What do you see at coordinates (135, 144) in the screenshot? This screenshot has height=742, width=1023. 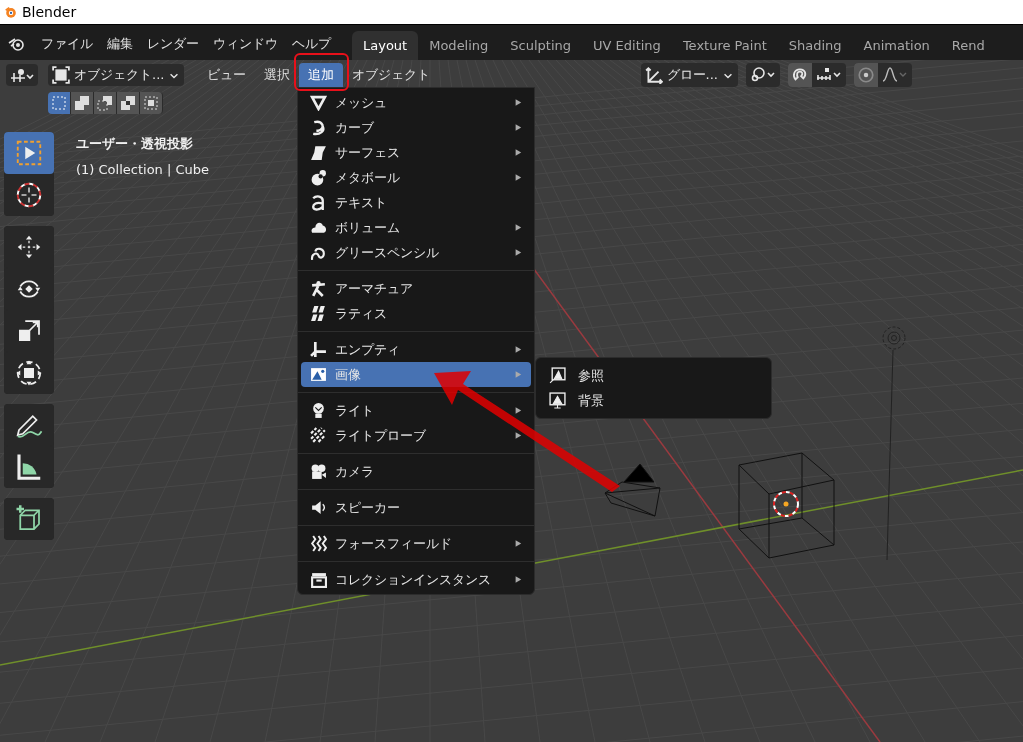 I see `view-name: ユーザー・透視投影` at bounding box center [135, 144].